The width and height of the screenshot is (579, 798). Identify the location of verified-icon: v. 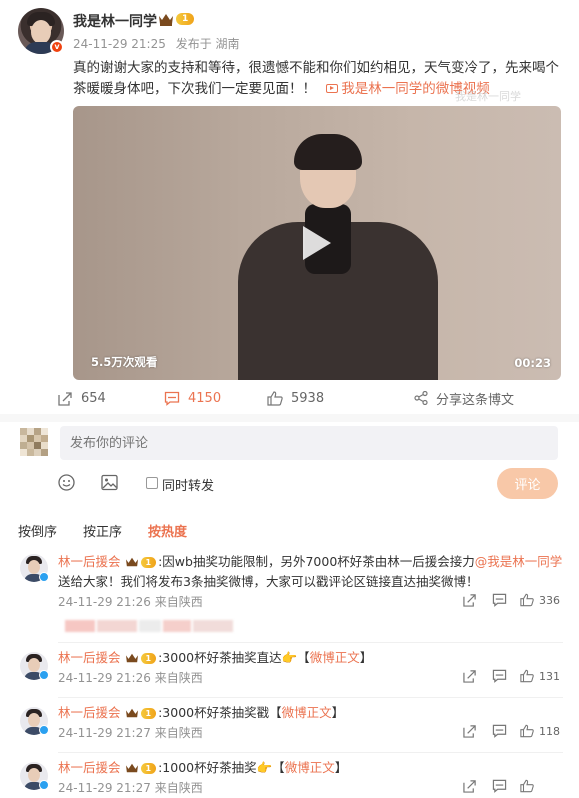
(57, 47).